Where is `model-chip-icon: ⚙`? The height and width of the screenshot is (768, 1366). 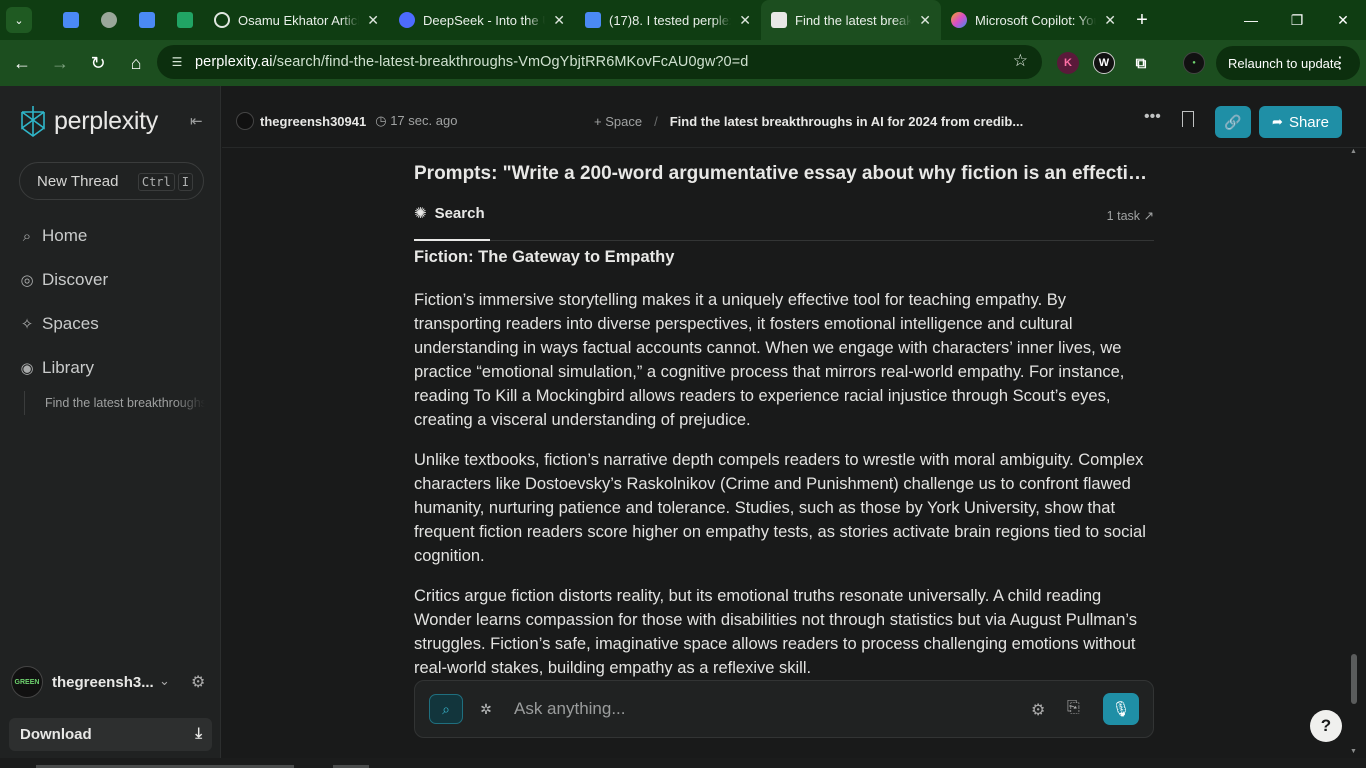 model-chip-icon: ⚙ is located at coordinates (1038, 710).